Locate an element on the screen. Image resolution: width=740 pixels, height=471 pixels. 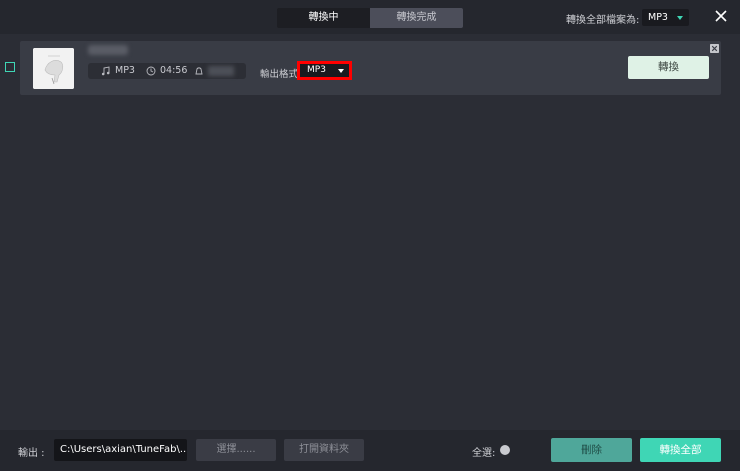
track-size-blurred is located at coordinates (221, 71).